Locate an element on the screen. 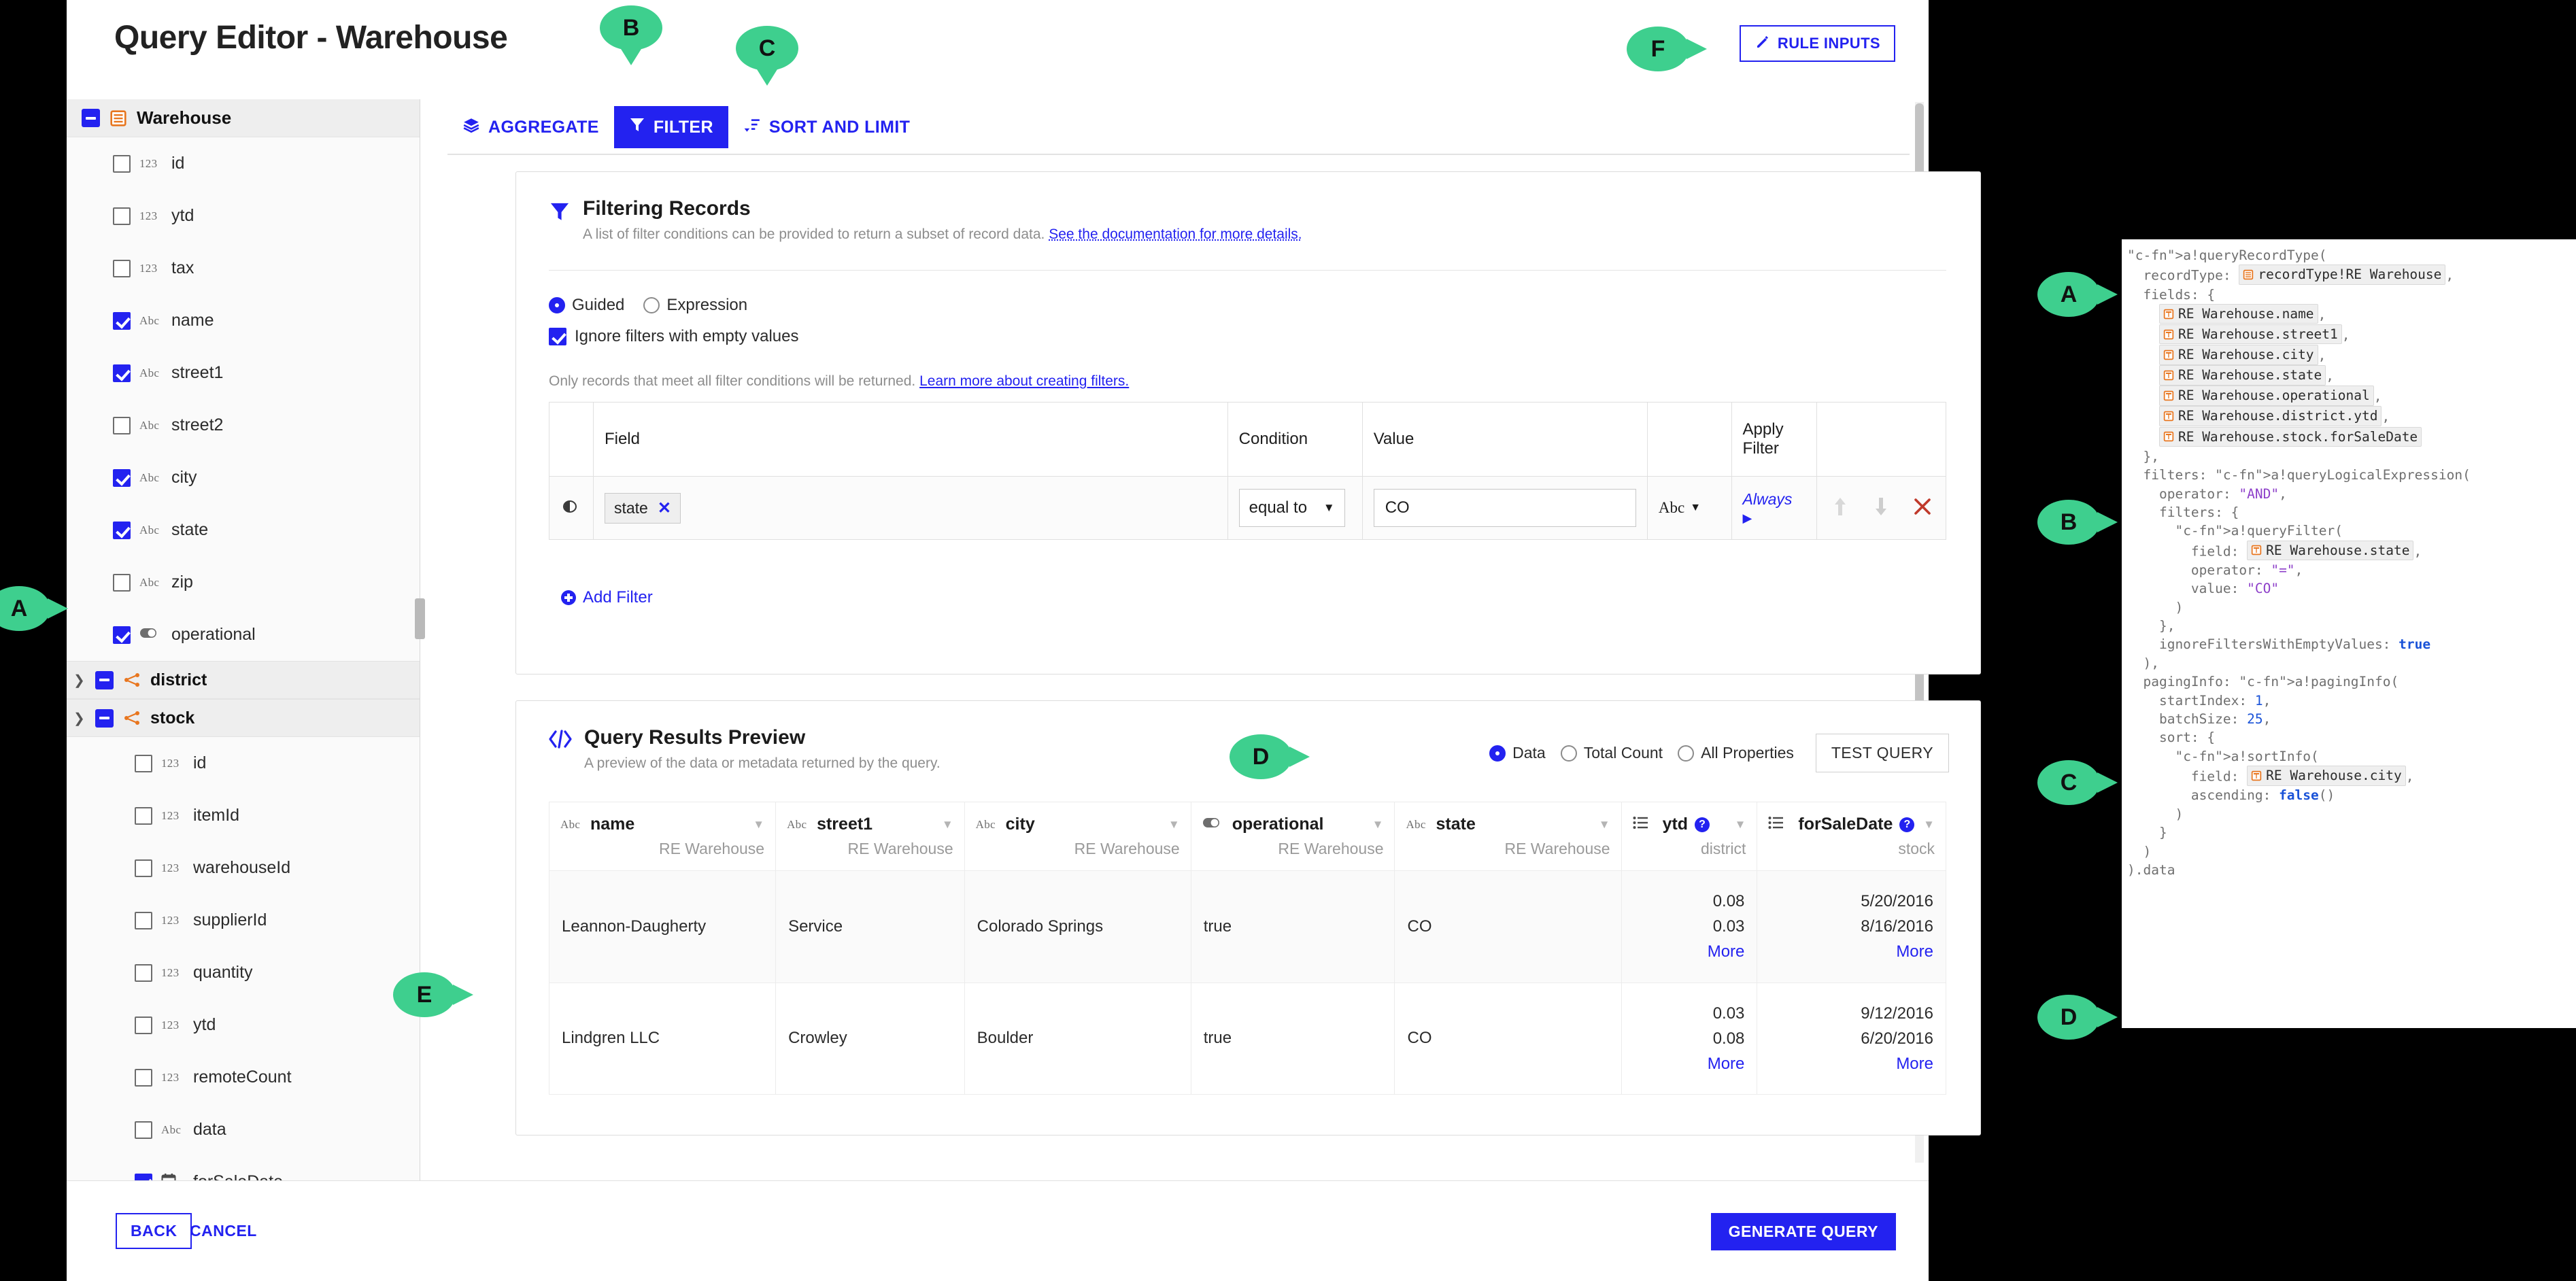 The image size is (2576, 1281). results-col-state: Abc state ▼ RE Warehouse is located at coordinates (1508, 837).